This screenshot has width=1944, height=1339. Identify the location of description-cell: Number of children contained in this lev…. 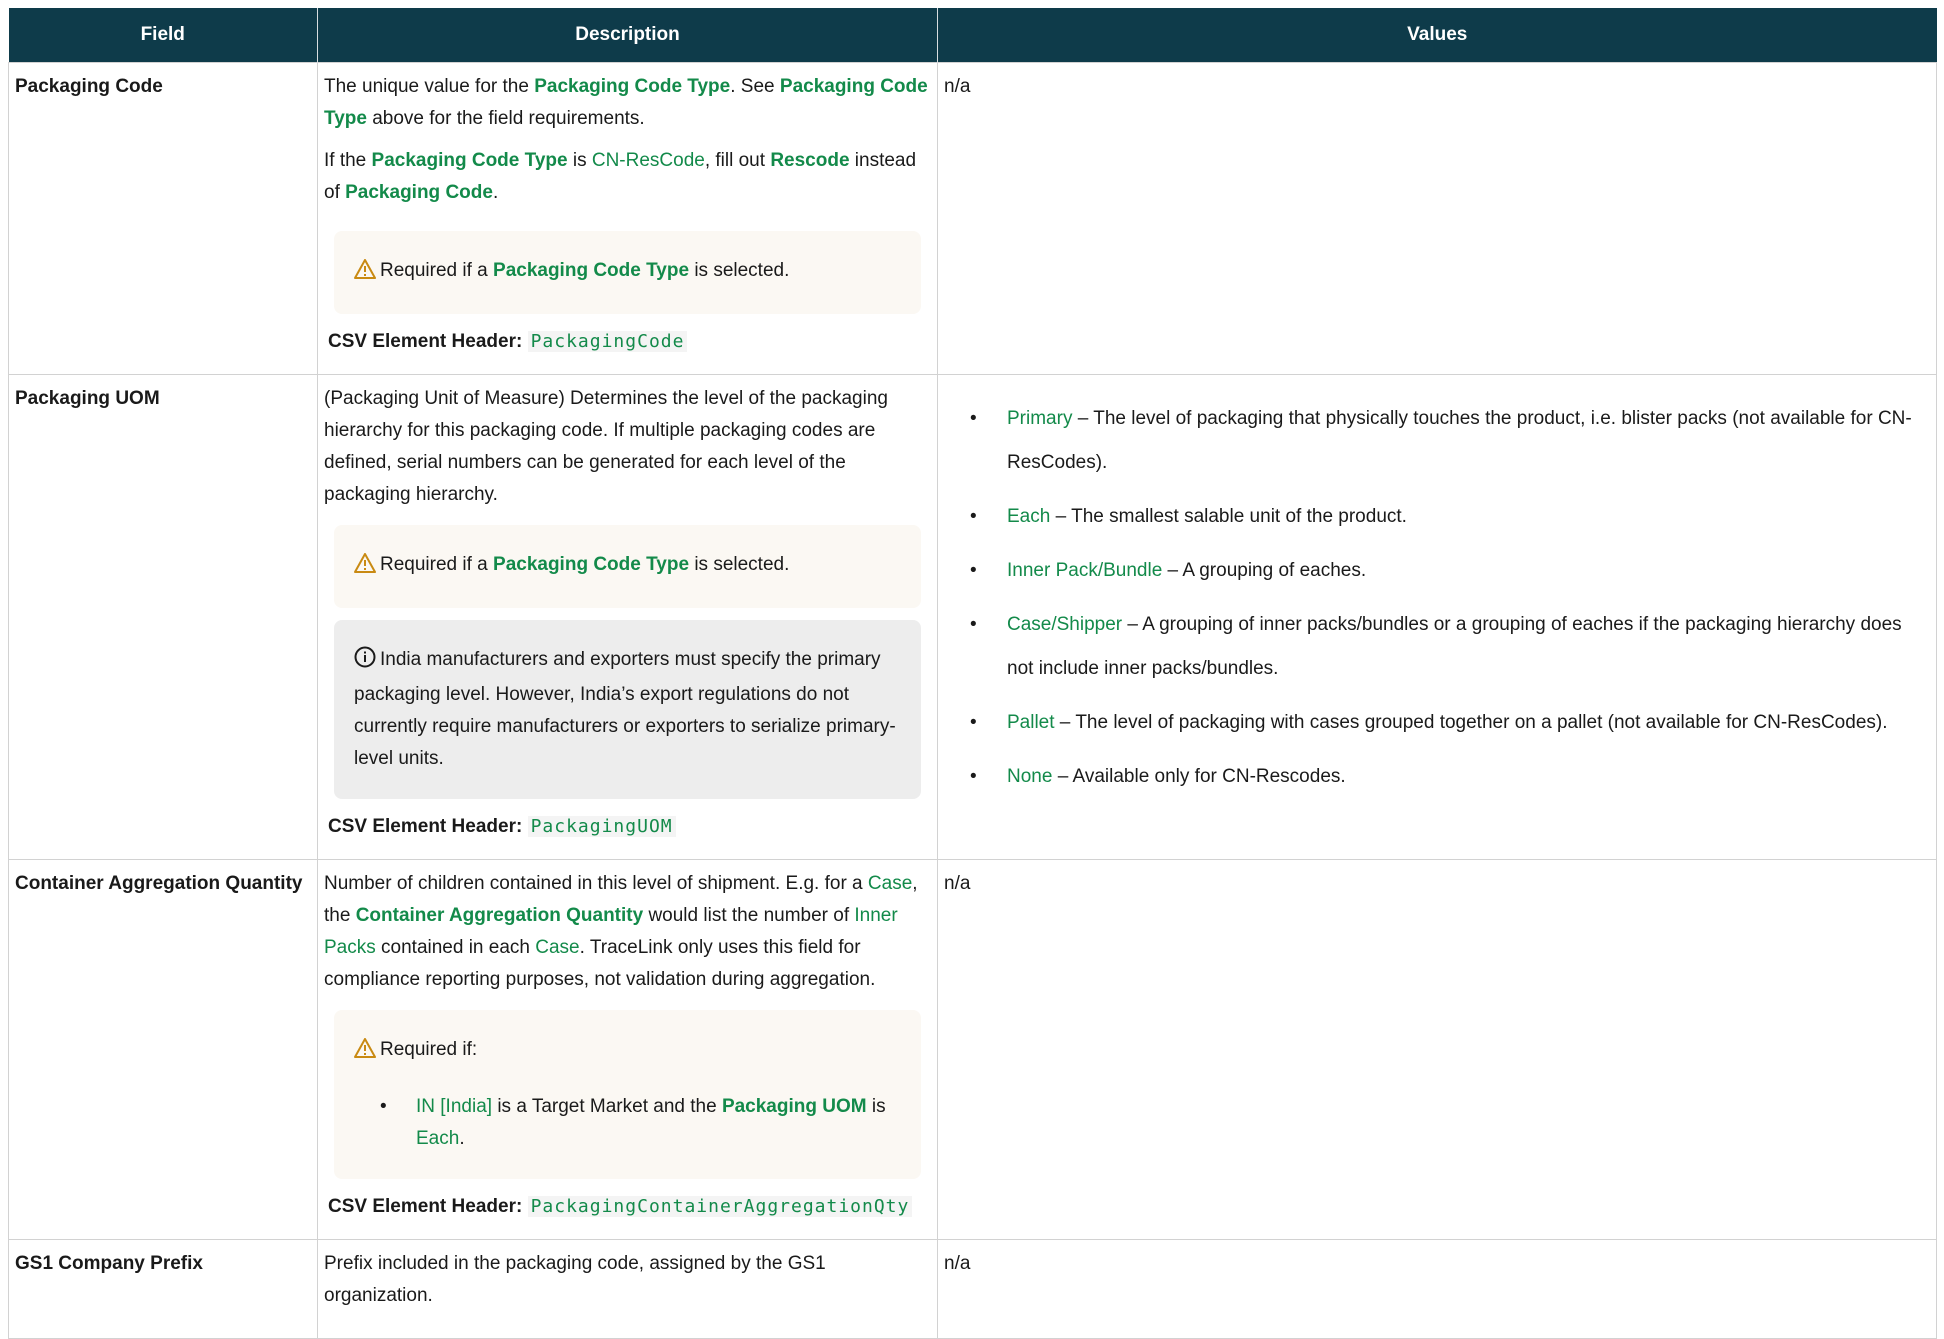
(627, 1049).